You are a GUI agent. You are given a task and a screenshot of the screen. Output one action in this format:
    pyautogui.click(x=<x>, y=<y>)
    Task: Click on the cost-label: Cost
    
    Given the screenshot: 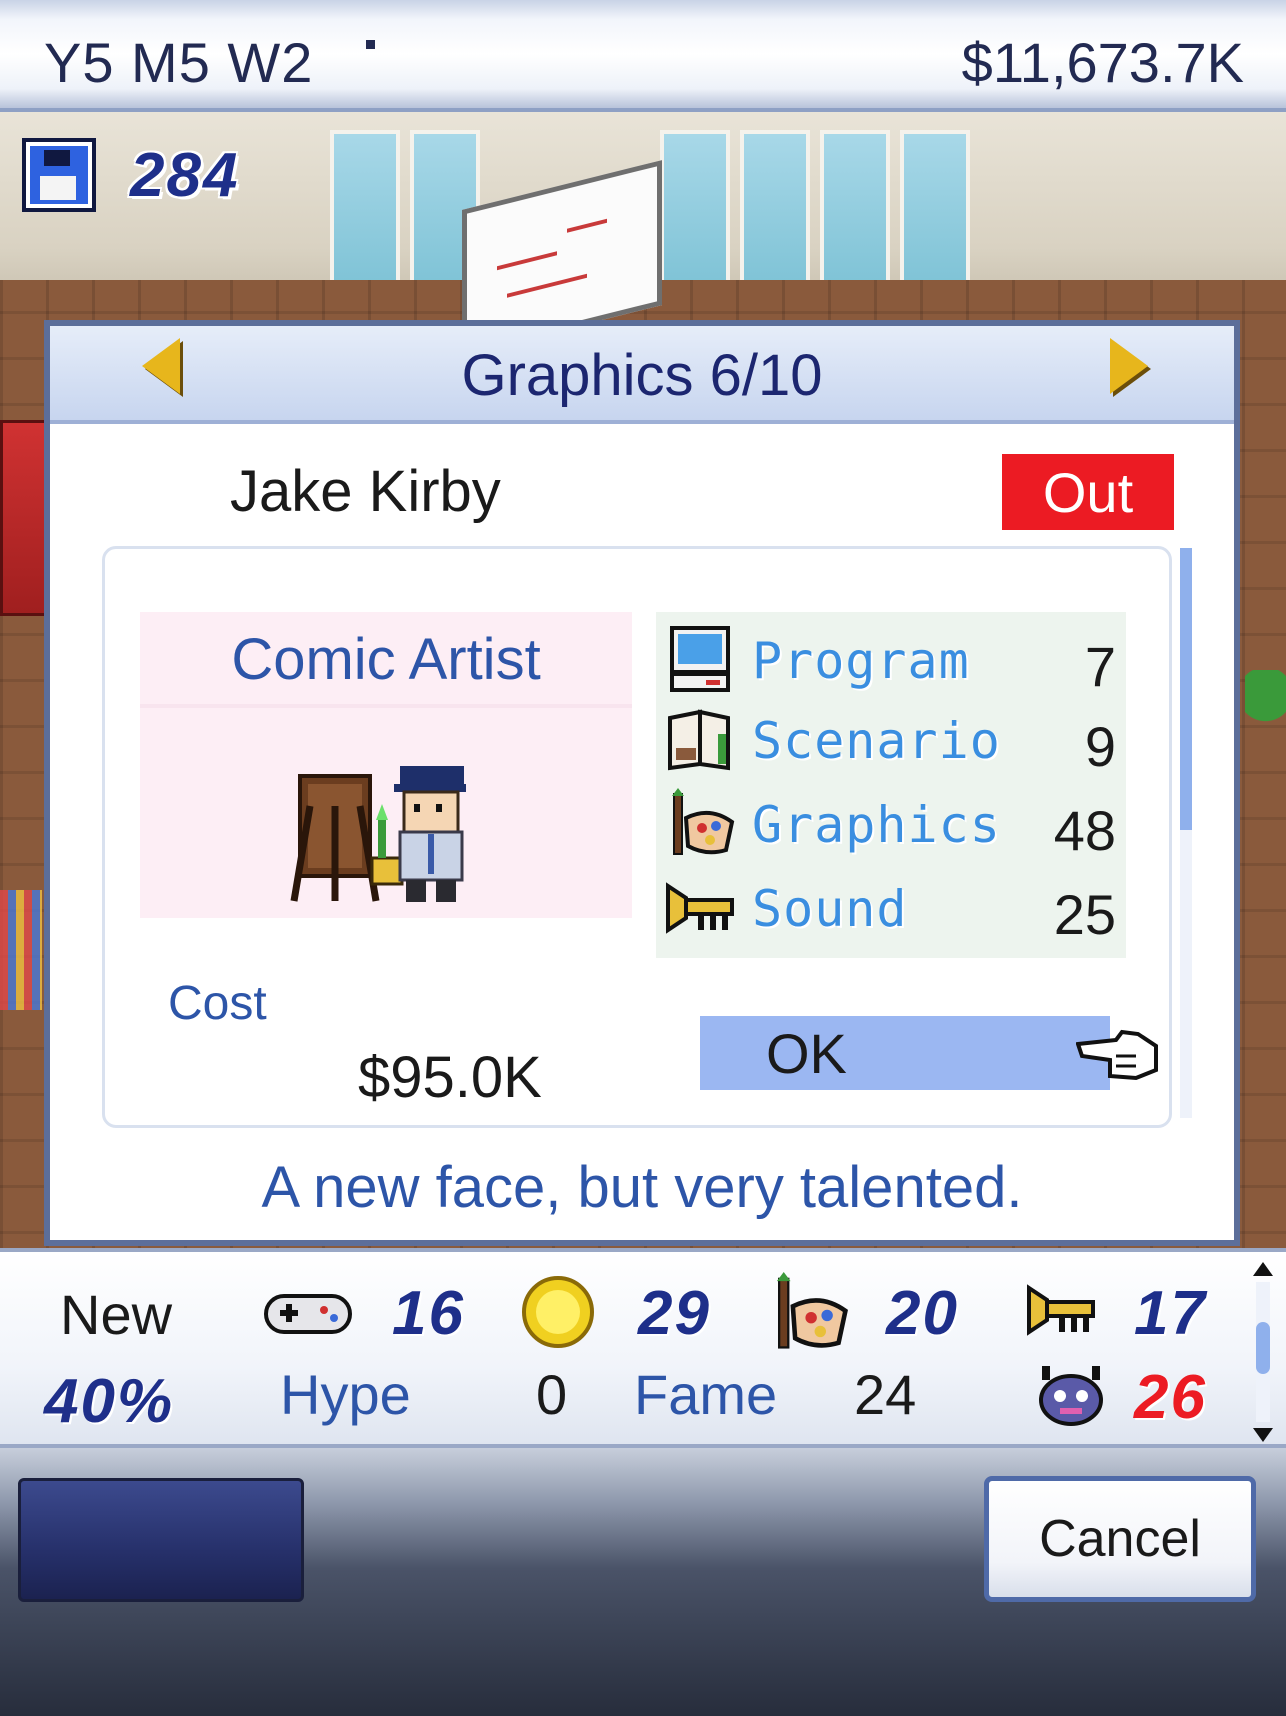 What is the action you would take?
    pyautogui.click(x=217, y=1003)
    